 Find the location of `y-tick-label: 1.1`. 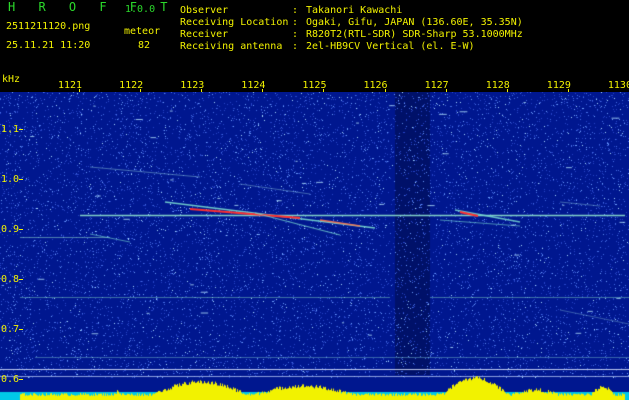

y-tick-label: 1.1 is located at coordinates (10, 129).